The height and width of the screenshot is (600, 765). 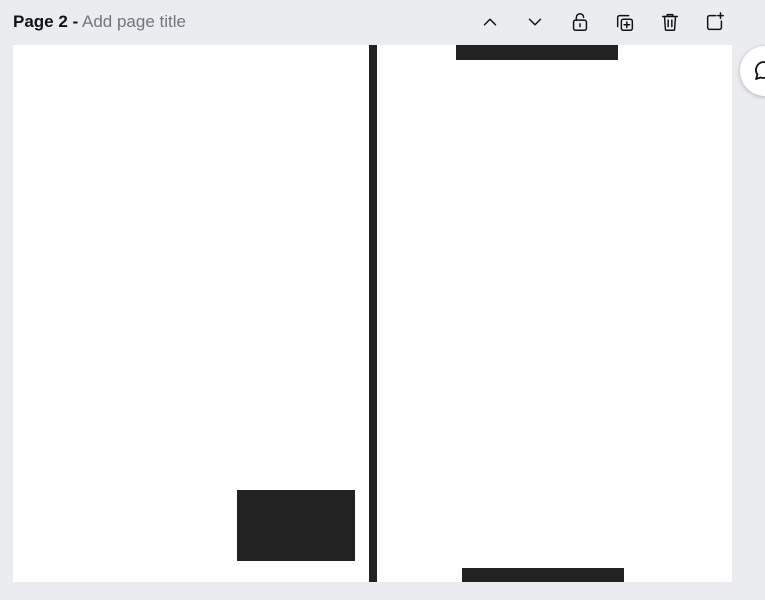 I want to click on top-bar-shape, so click(x=537, y=52).